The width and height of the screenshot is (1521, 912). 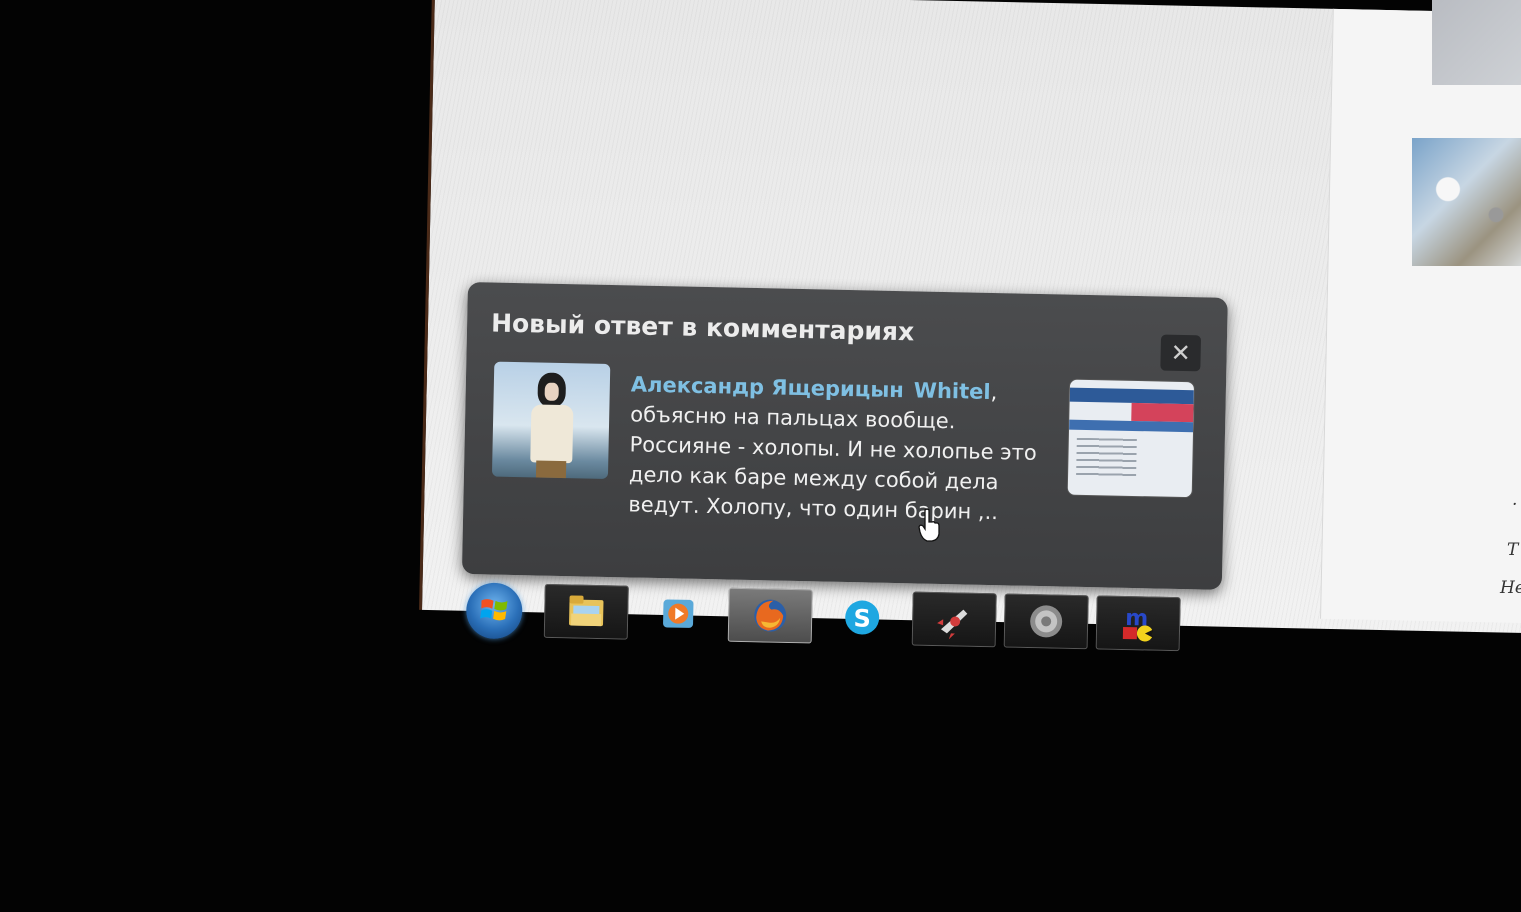 I want to click on taskbar-speaker-button, so click(x=1046, y=621).